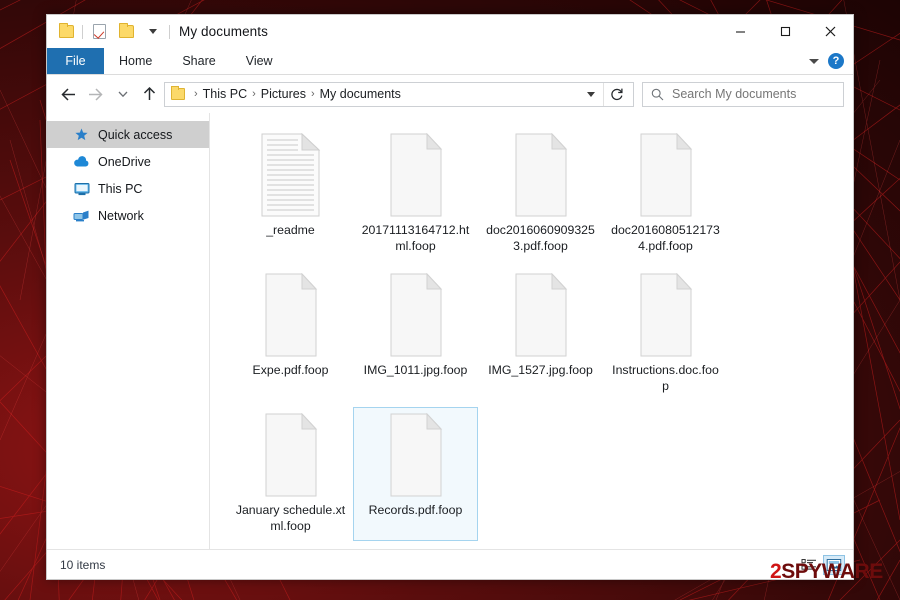 The height and width of the screenshot is (600, 900). I want to click on tab-view: View, so click(259, 61).